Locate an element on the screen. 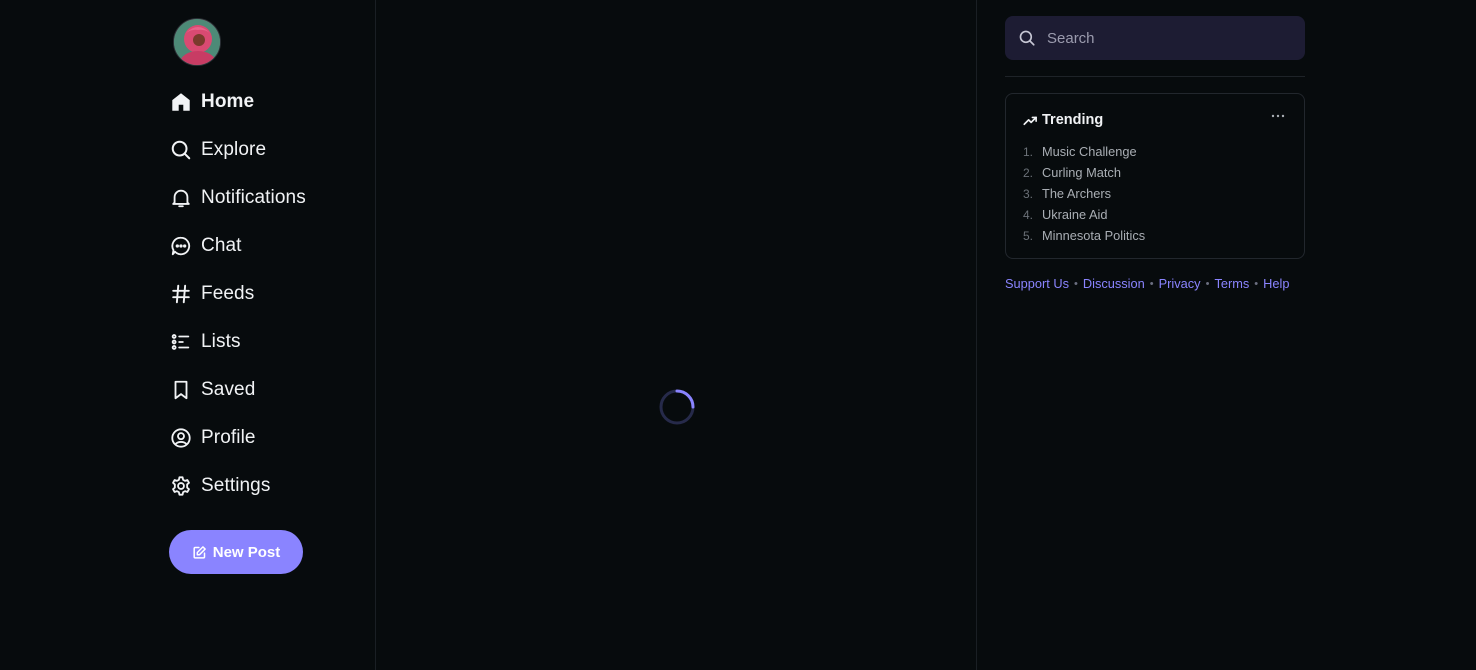 The height and width of the screenshot is (670, 1476). search-box is located at coordinates (1155, 38).